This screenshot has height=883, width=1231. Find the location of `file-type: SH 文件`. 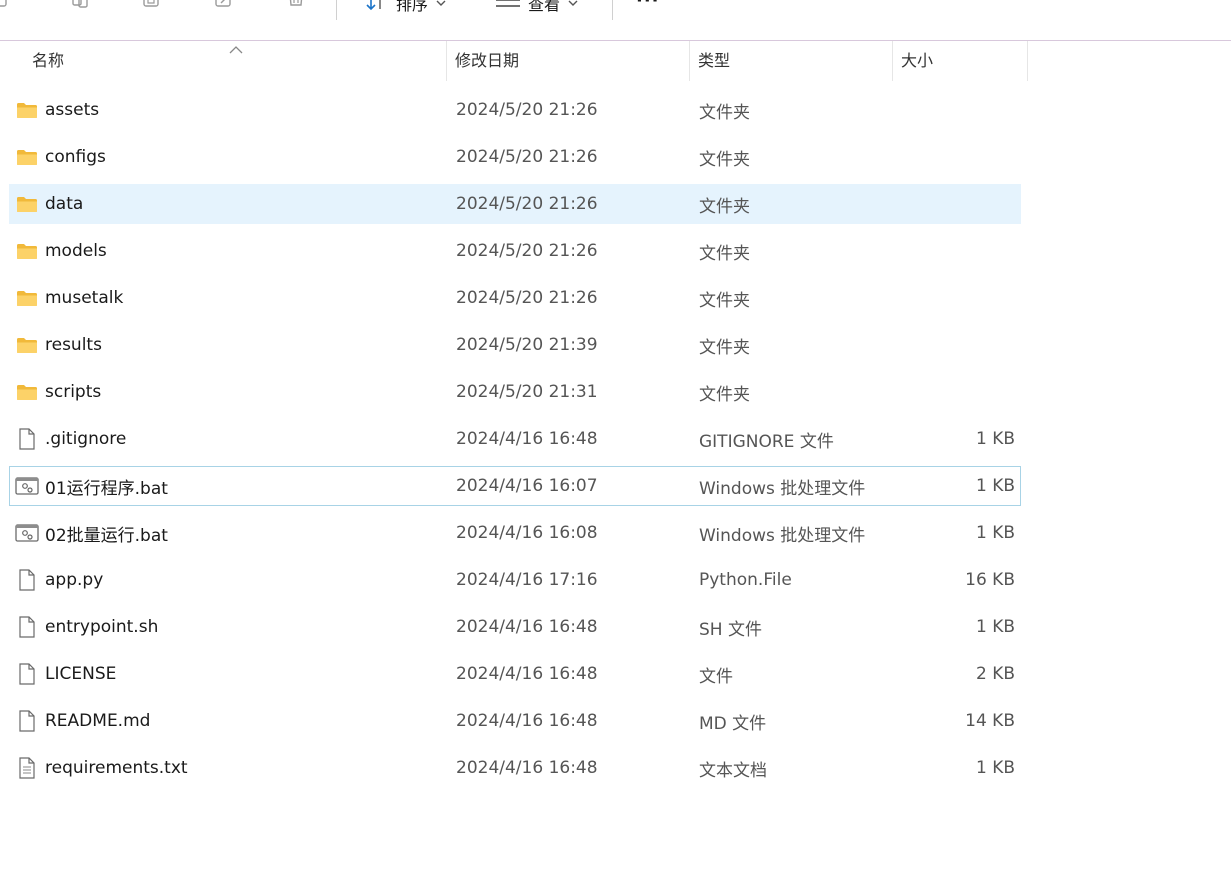

file-type: SH 文件 is located at coordinates (730, 629).